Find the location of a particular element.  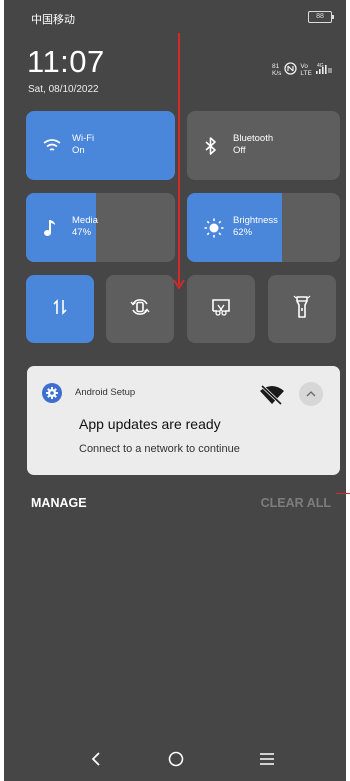

screenshot-toggle is located at coordinates (221, 309).